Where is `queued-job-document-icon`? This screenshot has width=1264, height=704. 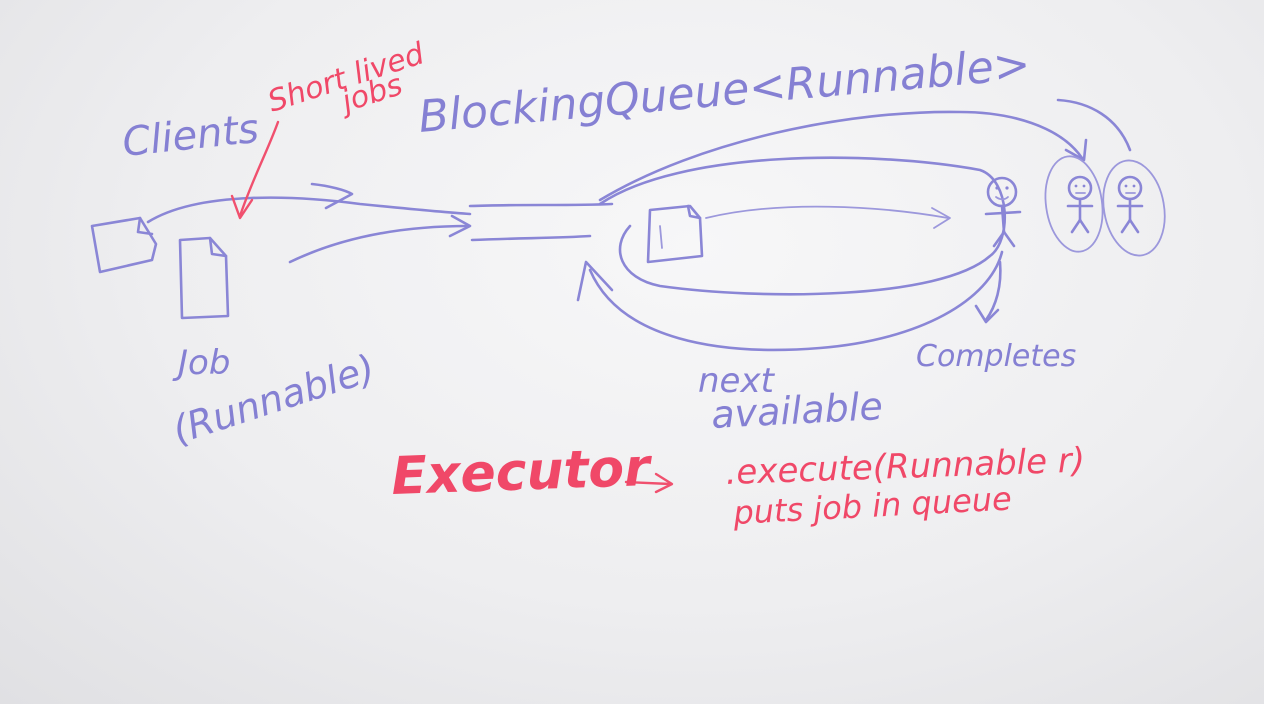 queued-job-document-icon is located at coordinates (675, 234).